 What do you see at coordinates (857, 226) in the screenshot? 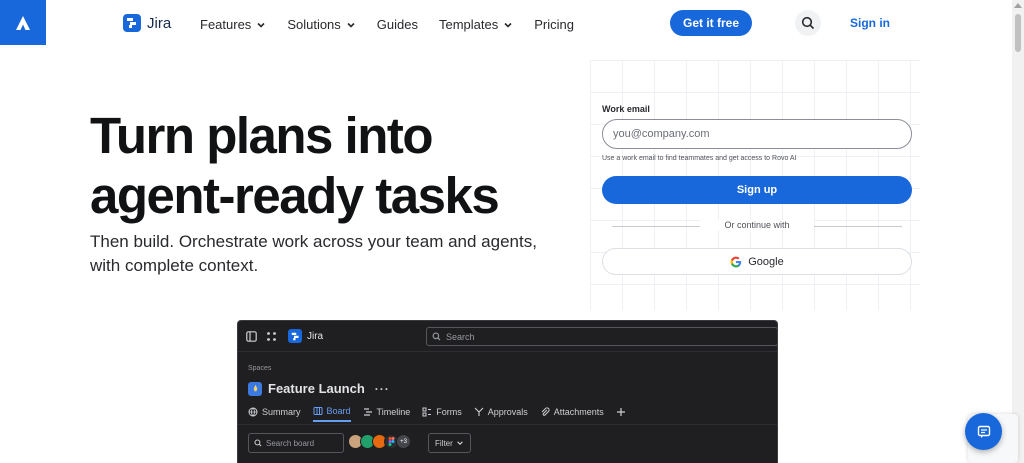
I see `divider-line-right` at bounding box center [857, 226].